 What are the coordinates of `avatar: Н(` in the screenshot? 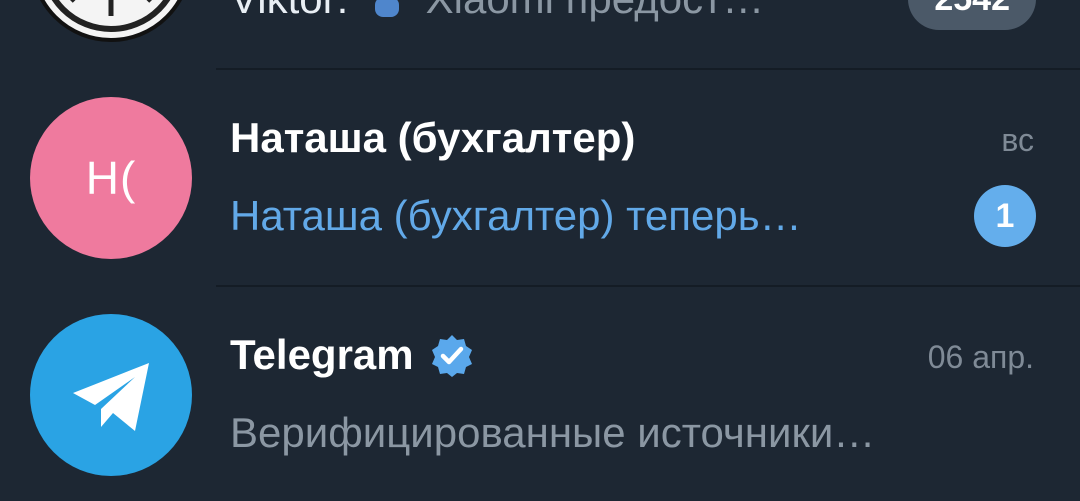 It's located at (111, 178).